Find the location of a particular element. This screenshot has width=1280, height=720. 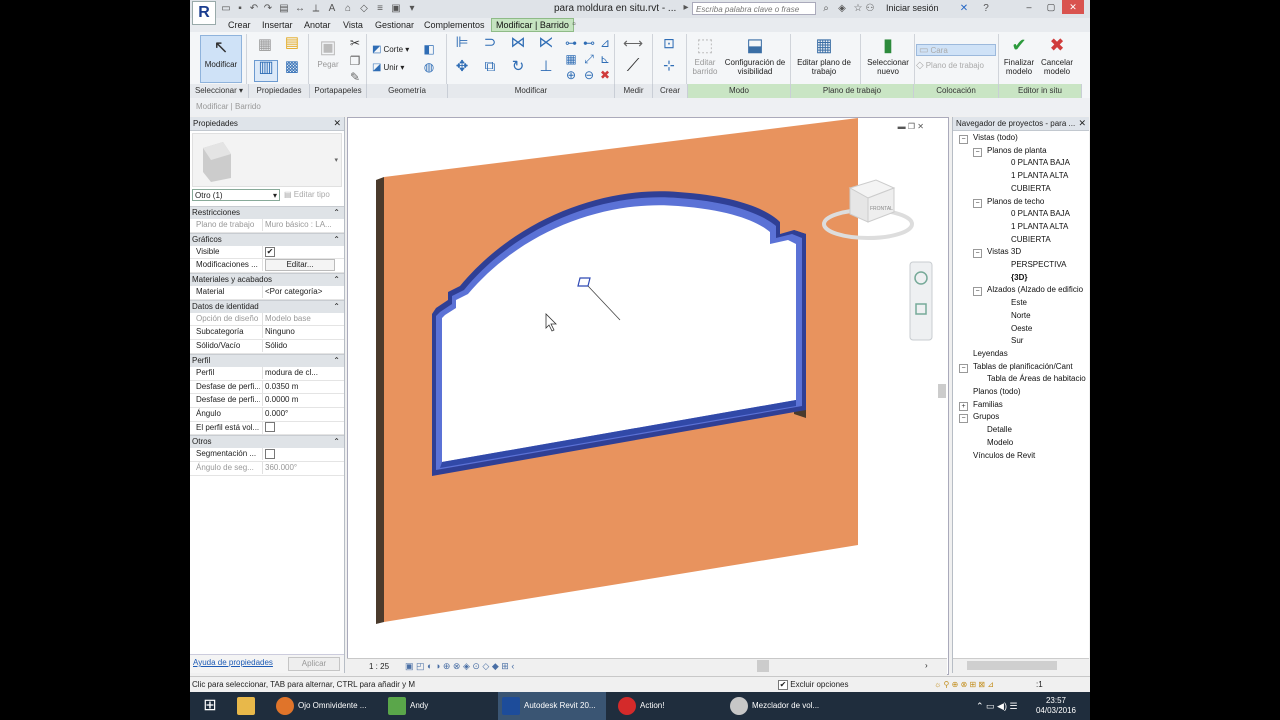

visibility-settings-button: ⬓ Configuración de visibilidad is located at coordinates (755, 55).